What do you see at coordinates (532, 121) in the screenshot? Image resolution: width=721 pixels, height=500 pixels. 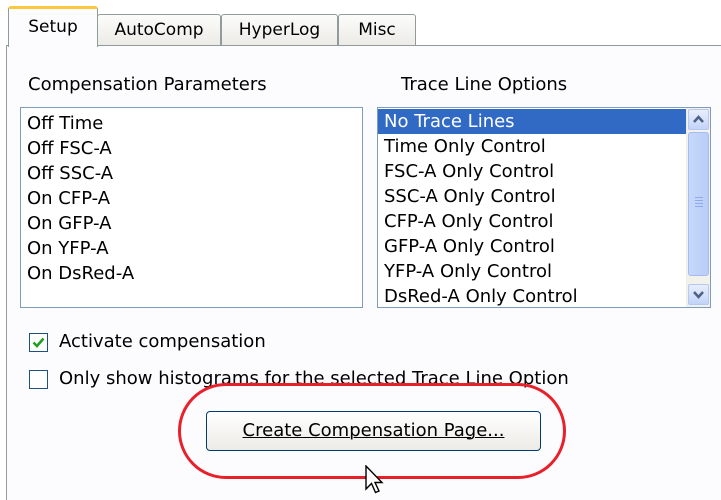 I see `list-item-selected: No Trace Lines` at bounding box center [532, 121].